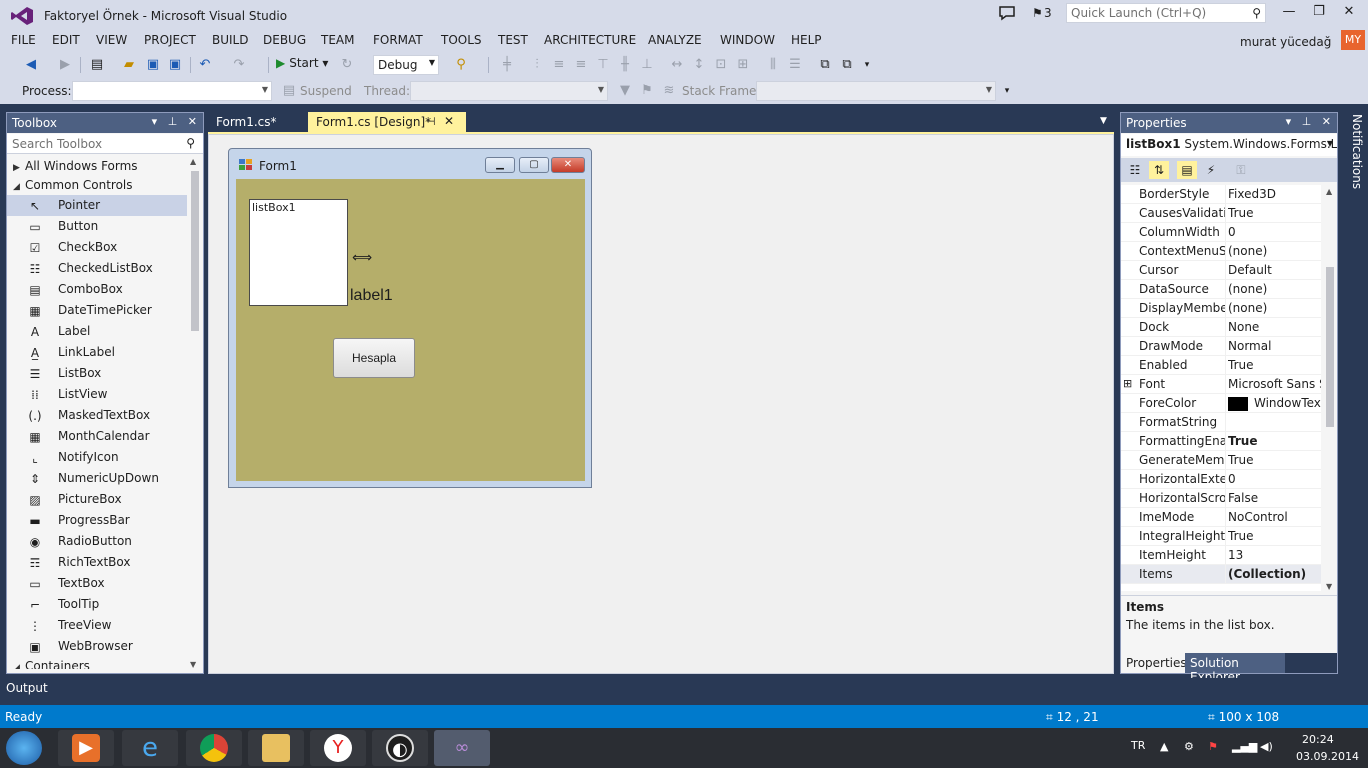  I want to click on property-row: ForeColor WindowText, so click(1221, 403).